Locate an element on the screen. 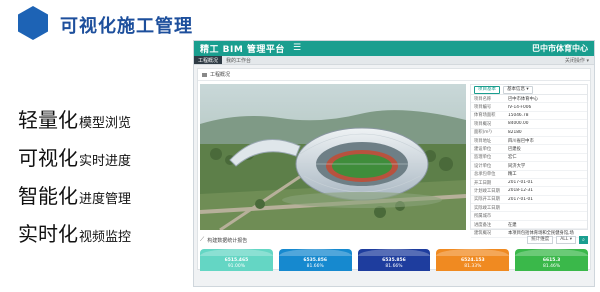  info-key: 实际竣工日期 is located at coordinates (487, 208).